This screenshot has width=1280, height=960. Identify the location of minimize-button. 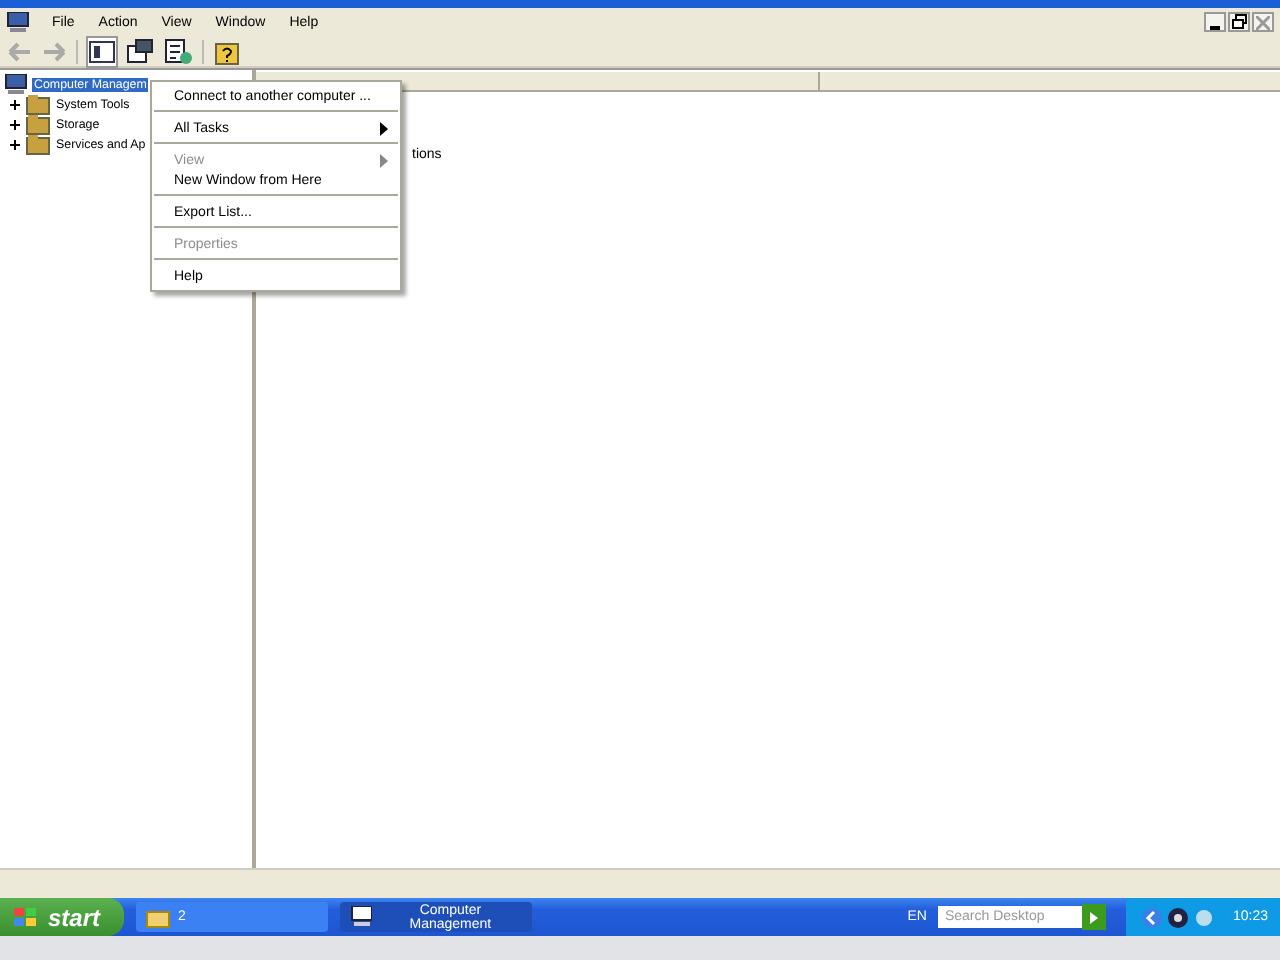
(1215, 22).